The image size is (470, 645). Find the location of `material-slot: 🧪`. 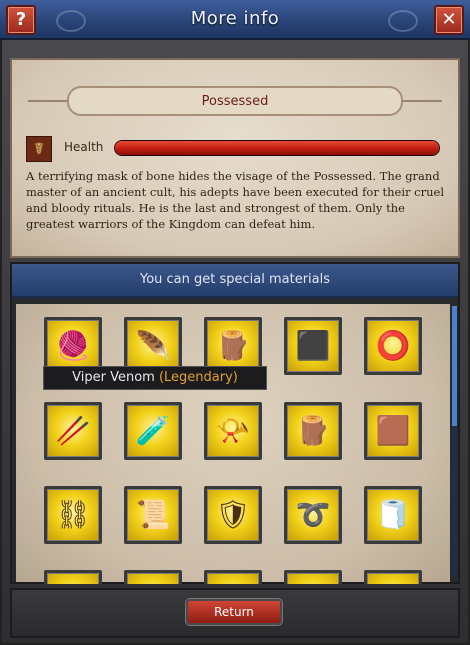

material-slot: 🧪 is located at coordinates (153, 431).